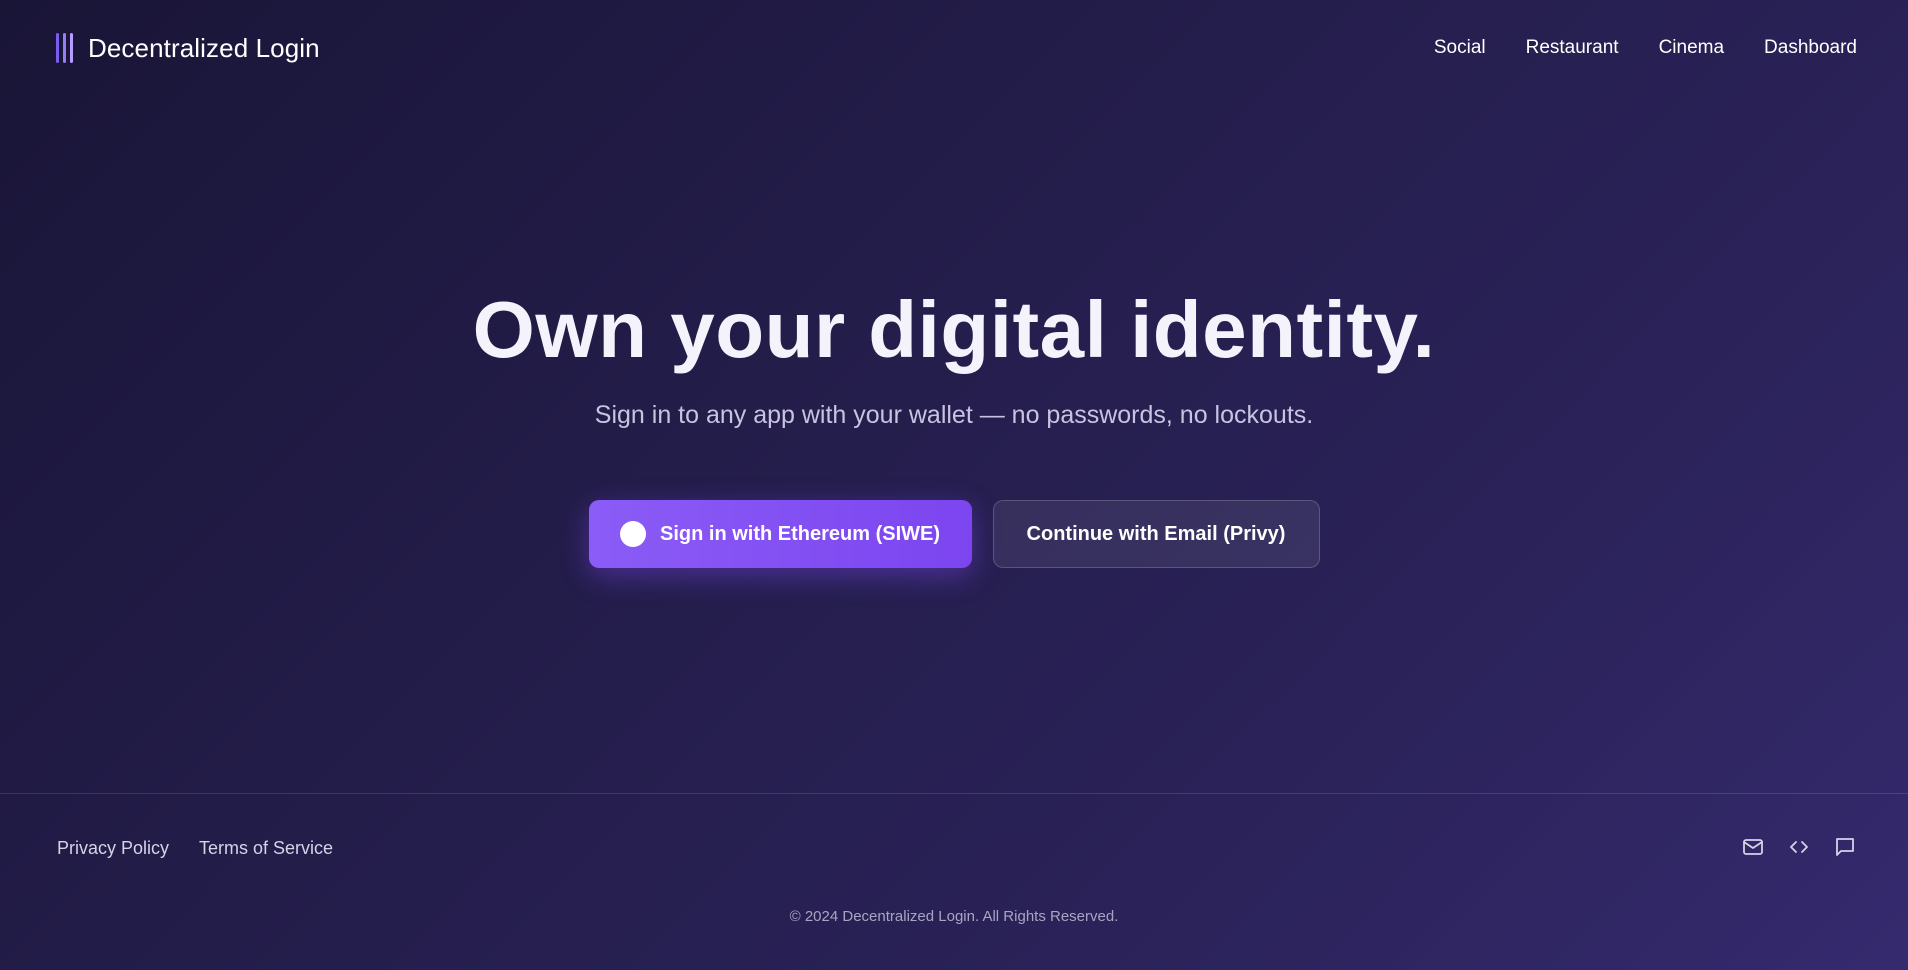  What do you see at coordinates (954, 329) in the screenshot?
I see `hero-title: Own your digital identity.` at bounding box center [954, 329].